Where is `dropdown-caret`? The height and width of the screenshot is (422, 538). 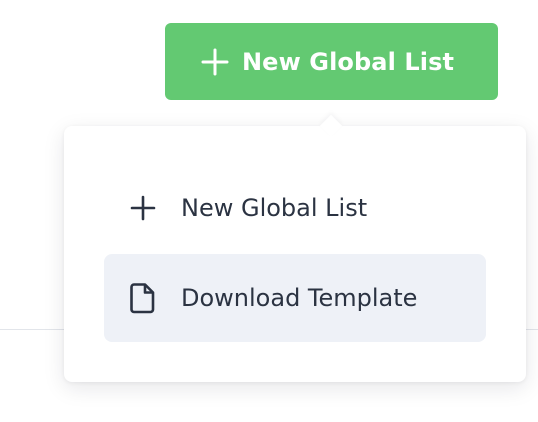 dropdown-caret is located at coordinates (331, 126).